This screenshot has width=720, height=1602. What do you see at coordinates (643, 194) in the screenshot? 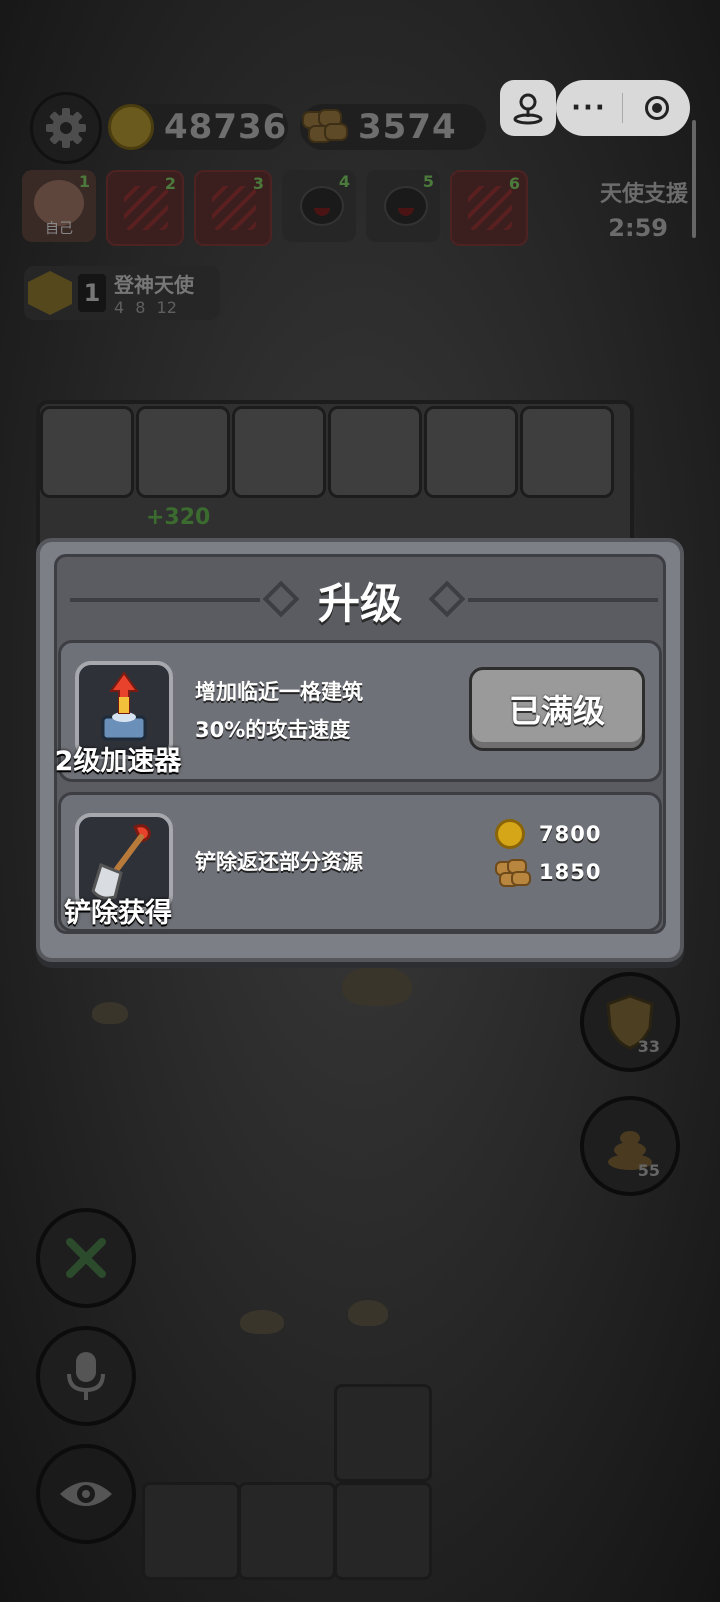
I see `angel-support-label: 天使支援` at bounding box center [643, 194].